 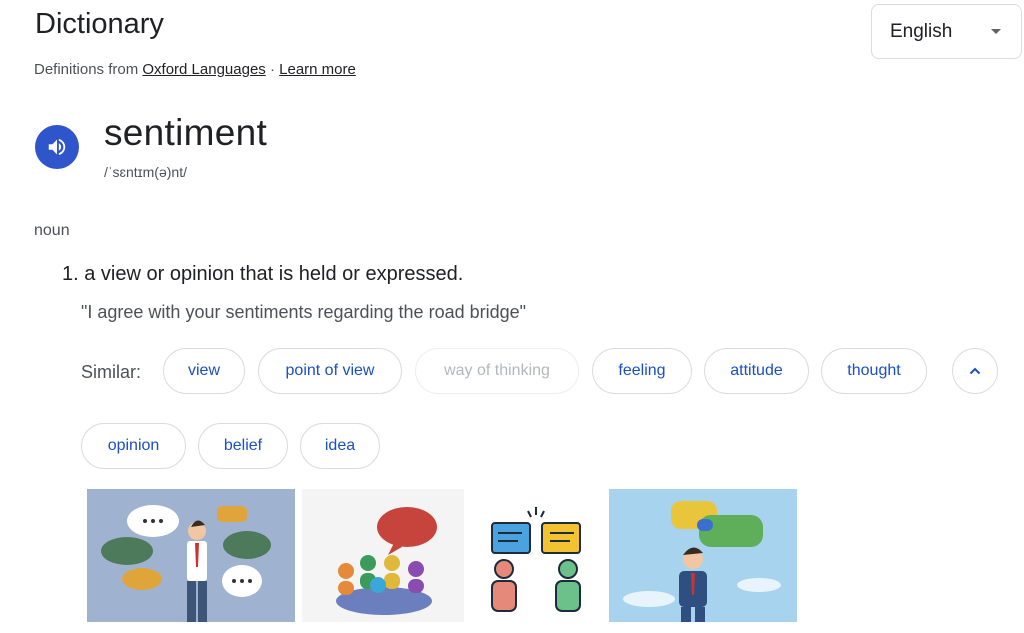 I want to click on collapse-similar-button, so click(x=975, y=371).